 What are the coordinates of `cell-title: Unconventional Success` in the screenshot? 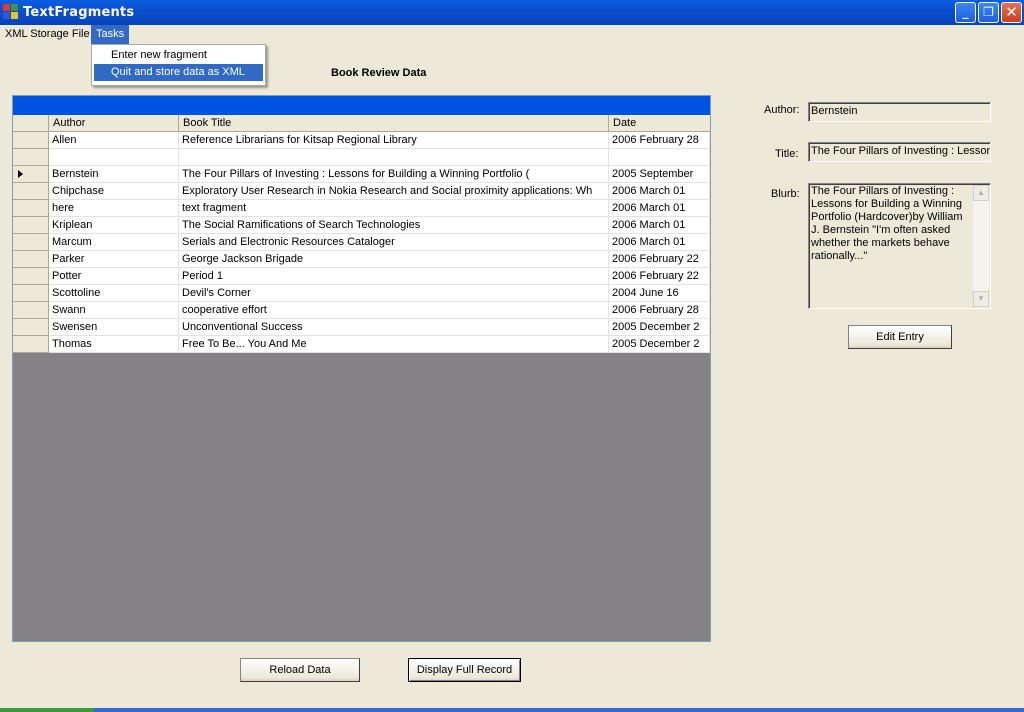 It's located at (394, 327).